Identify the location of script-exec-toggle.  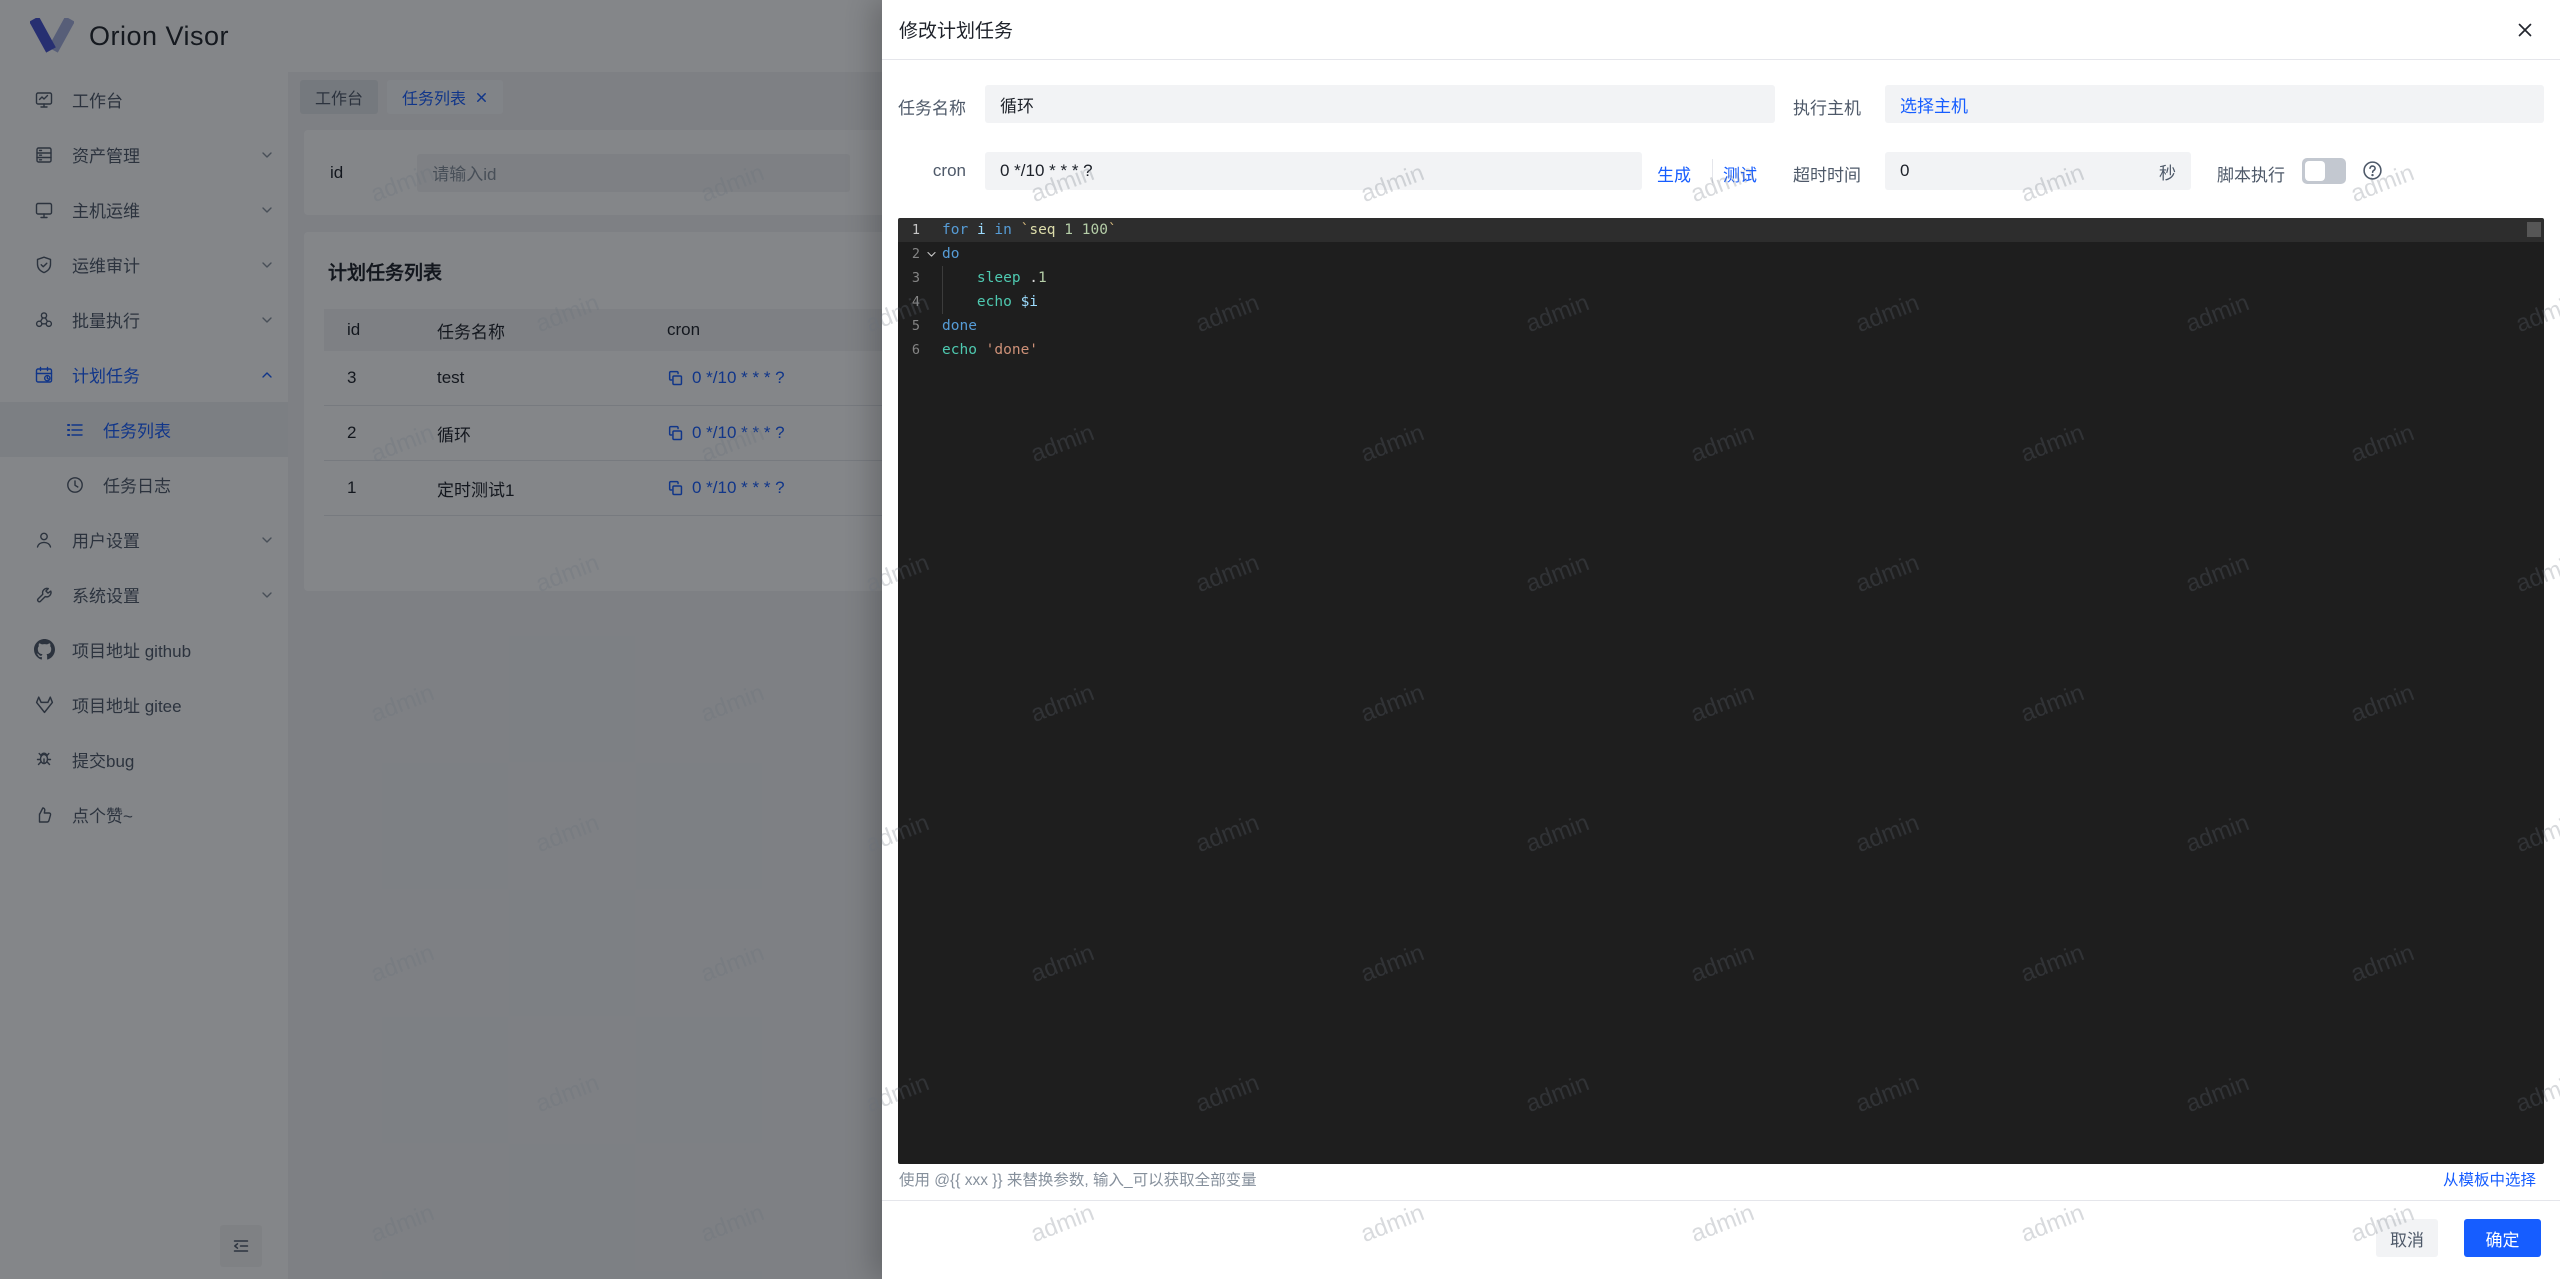
(2324, 171).